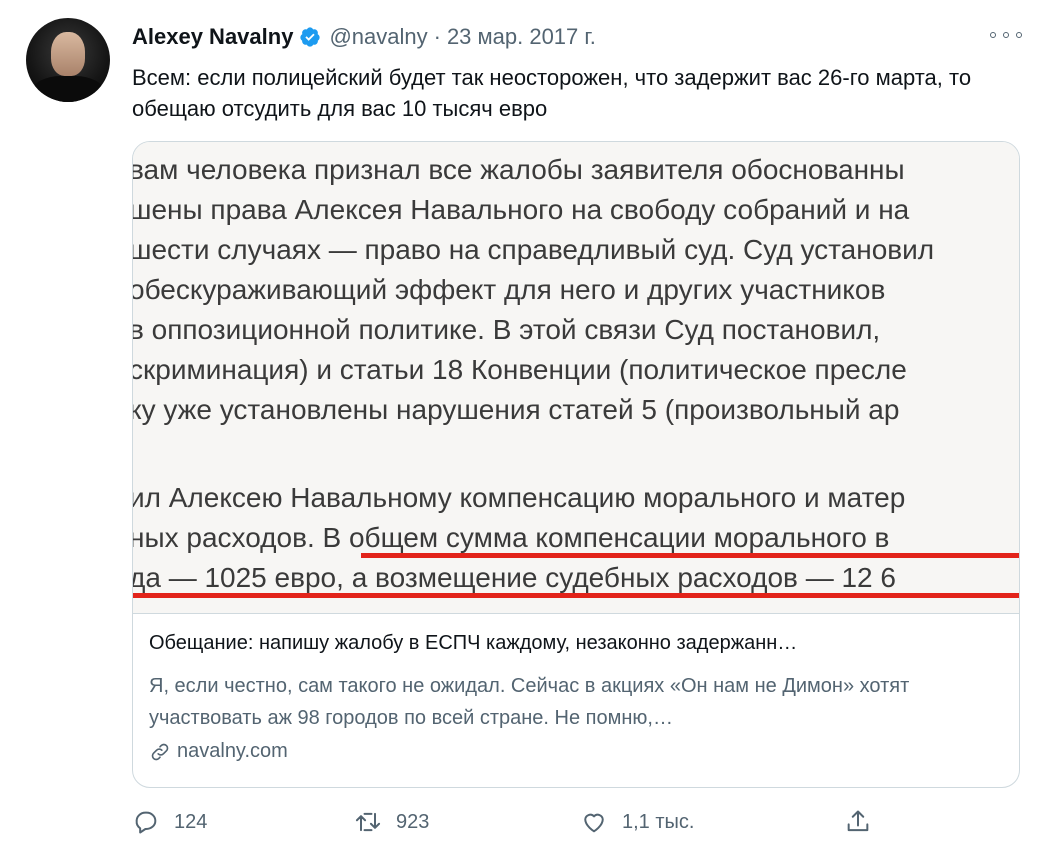 The height and width of the screenshot is (858, 1047). Describe the element at coordinates (232, 751) in the screenshot. I see `card-domain-text: navalny.com` at that location.